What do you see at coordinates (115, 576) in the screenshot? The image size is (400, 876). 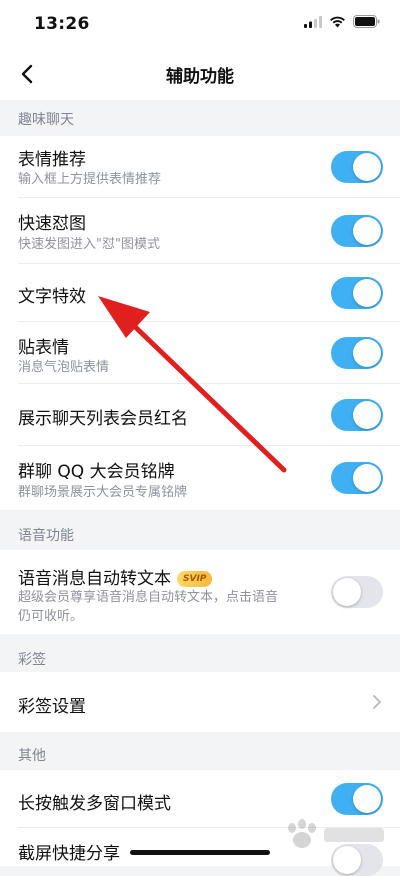 I see `setting-title: 语音消息自动转文本 SVIP` at bounding box center [115, 576].